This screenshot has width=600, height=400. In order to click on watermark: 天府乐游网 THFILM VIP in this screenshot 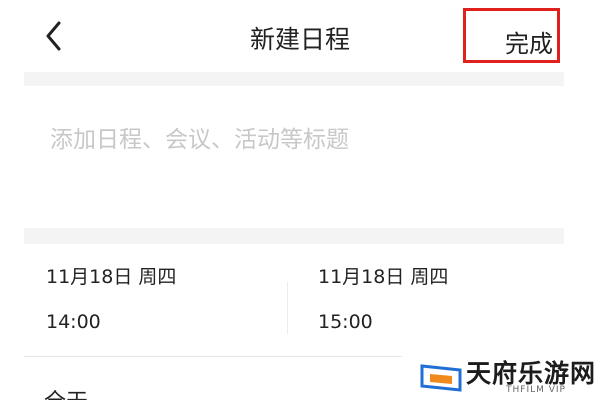, I will do `click(501, 374)`.